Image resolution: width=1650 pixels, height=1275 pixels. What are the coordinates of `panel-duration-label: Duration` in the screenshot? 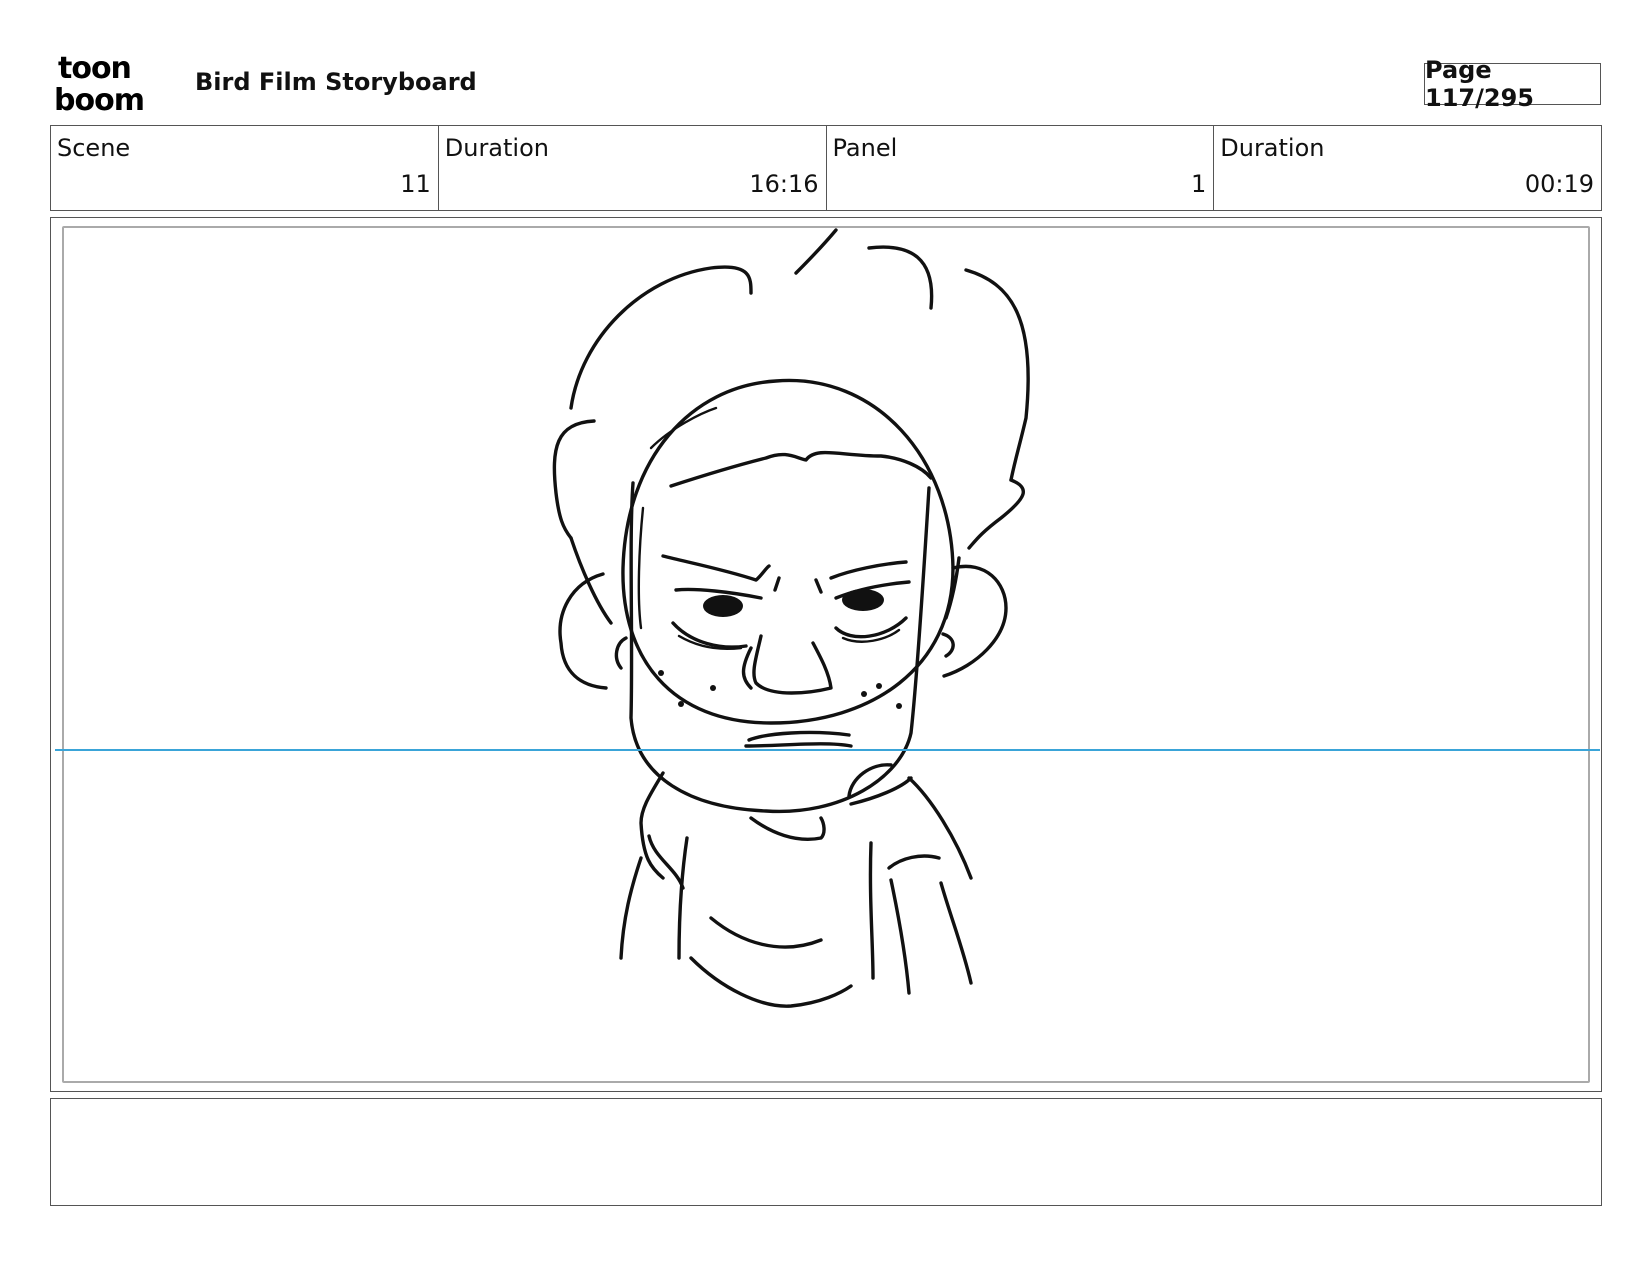 It's located at (1272, 148).